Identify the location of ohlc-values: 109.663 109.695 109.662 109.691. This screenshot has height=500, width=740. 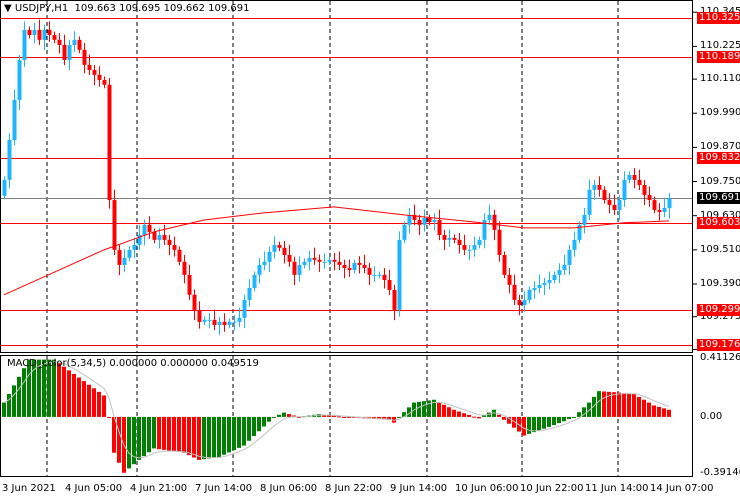
(162, 8).